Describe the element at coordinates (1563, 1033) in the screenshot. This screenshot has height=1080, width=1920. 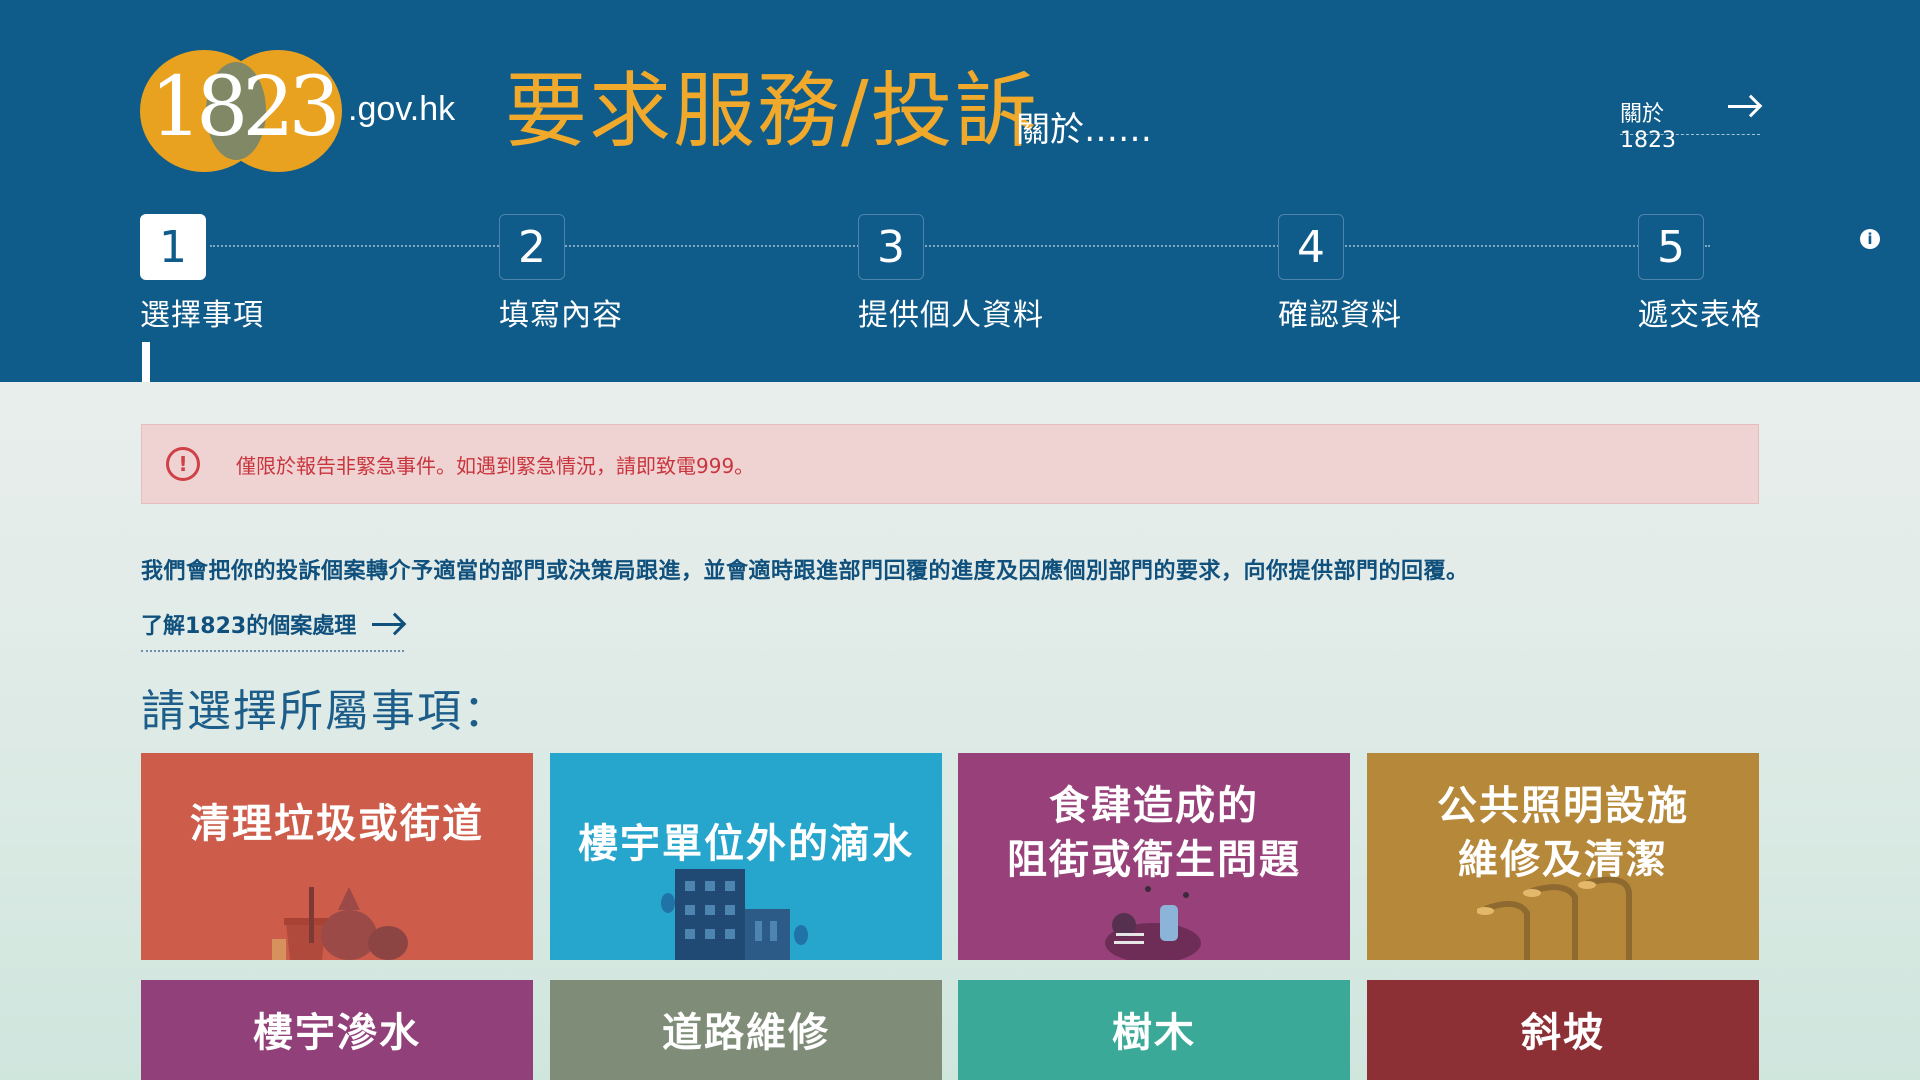
I see `tile-label: 斜坡` at that location.